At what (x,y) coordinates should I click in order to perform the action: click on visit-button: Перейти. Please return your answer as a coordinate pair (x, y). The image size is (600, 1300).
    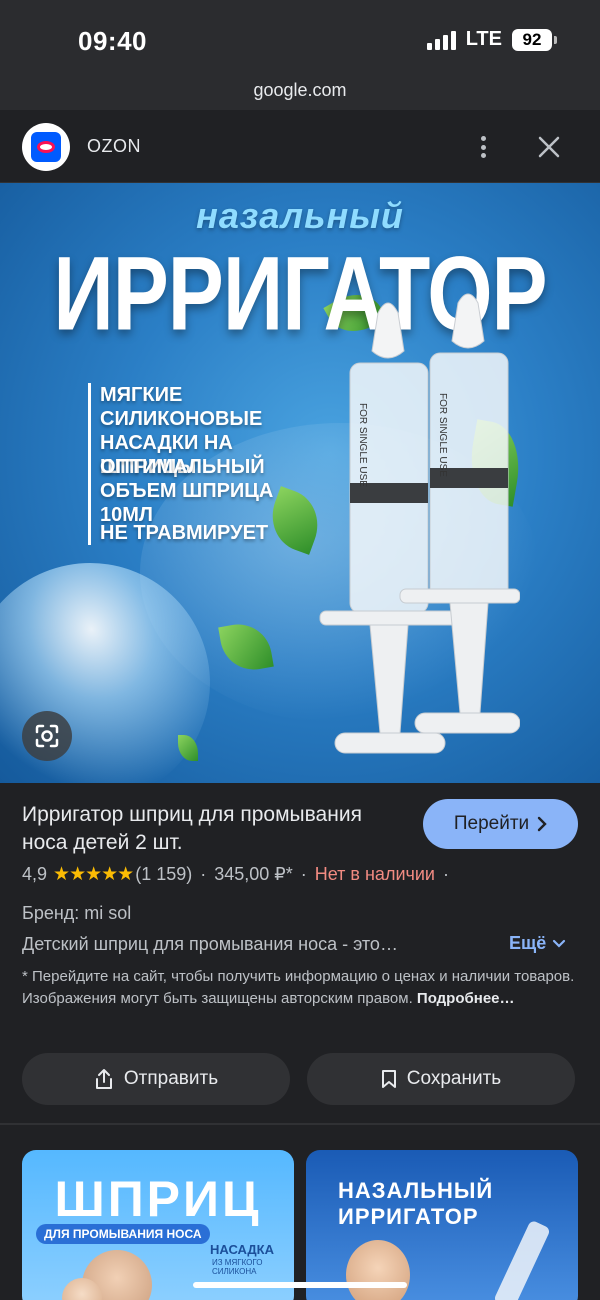
    Looking at the image, I should click on (500, 824).